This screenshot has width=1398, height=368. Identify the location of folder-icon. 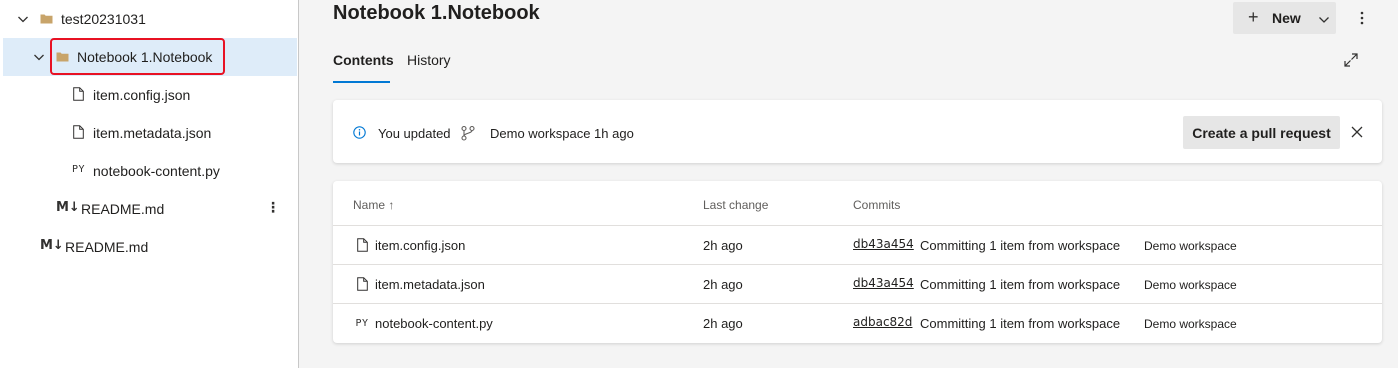
(46, 18).